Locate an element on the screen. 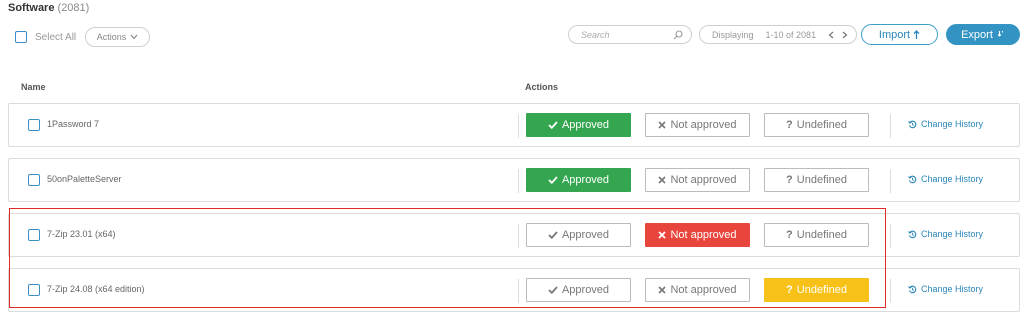  software-count: (2081) is located at coordinates (73, 8).